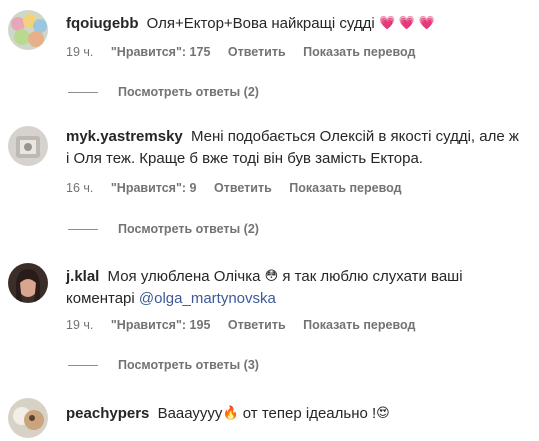 This screenshot has width=539, height=441. I want to click on likes-count: "Нравится": 9, so click(154, 188).